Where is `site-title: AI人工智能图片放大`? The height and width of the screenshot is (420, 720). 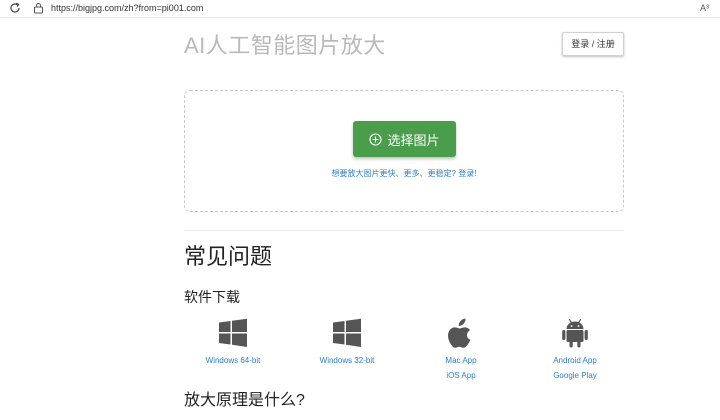
site-title: AI人工智能图片放大 is located at coordinates (285, 45).